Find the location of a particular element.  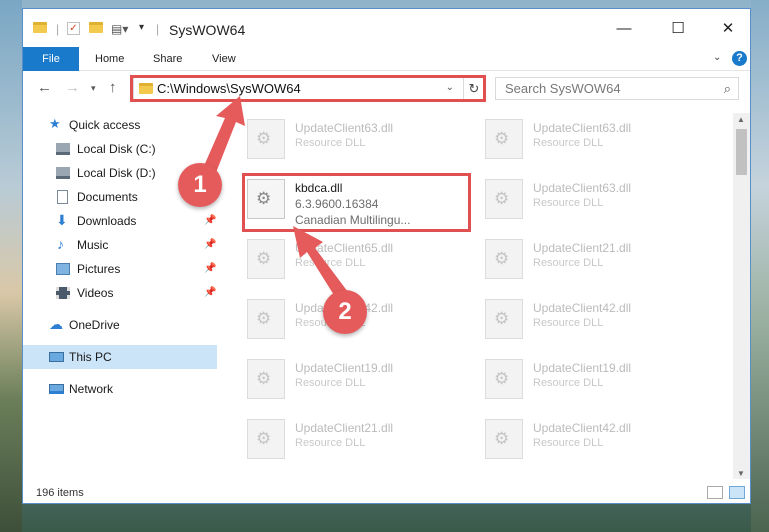

step-1-badge: 1 is located at coordinates (200, 185).